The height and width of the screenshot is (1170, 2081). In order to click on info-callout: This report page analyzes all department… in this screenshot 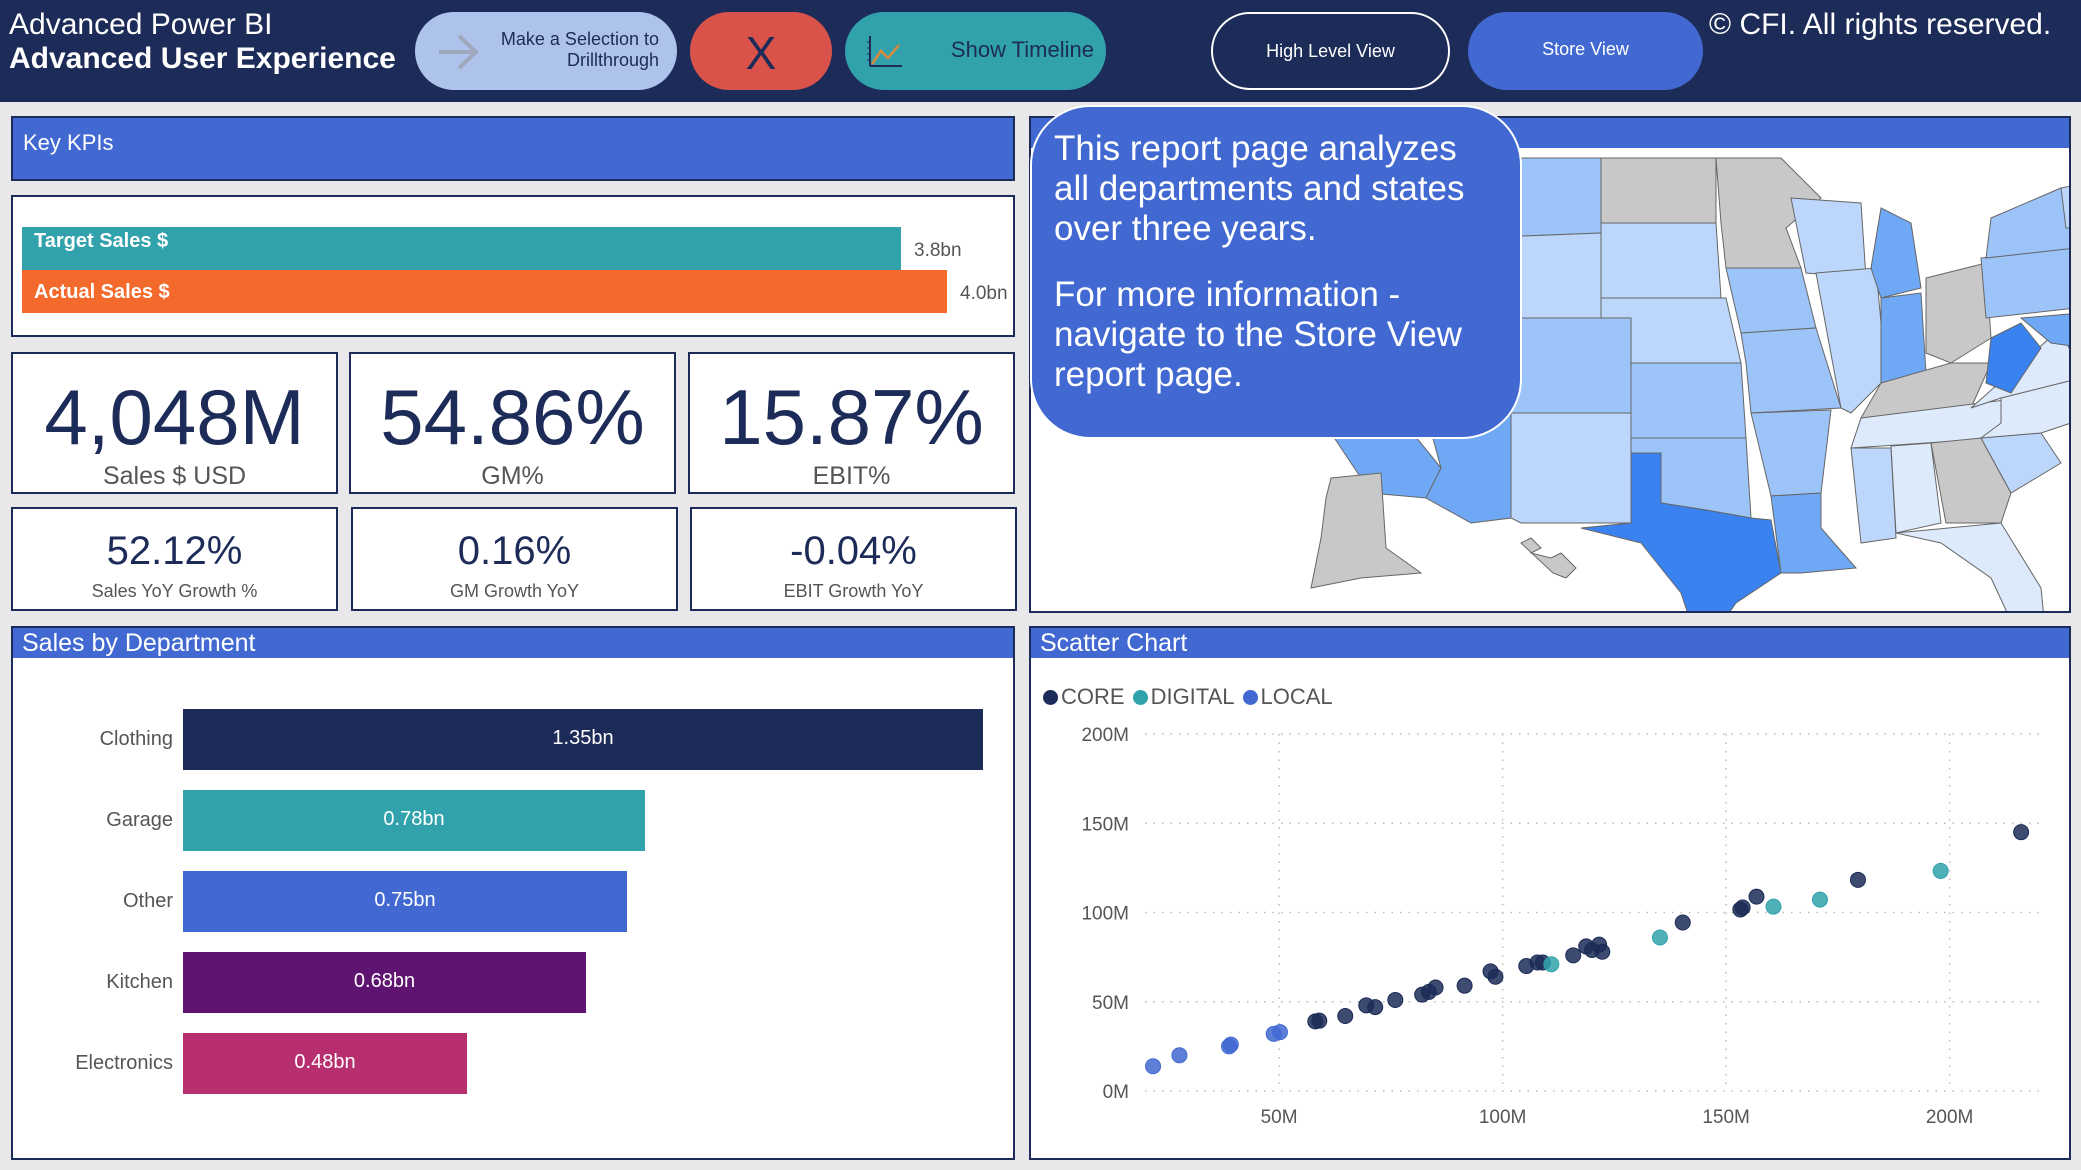, I will do `click(1276, 272)`.